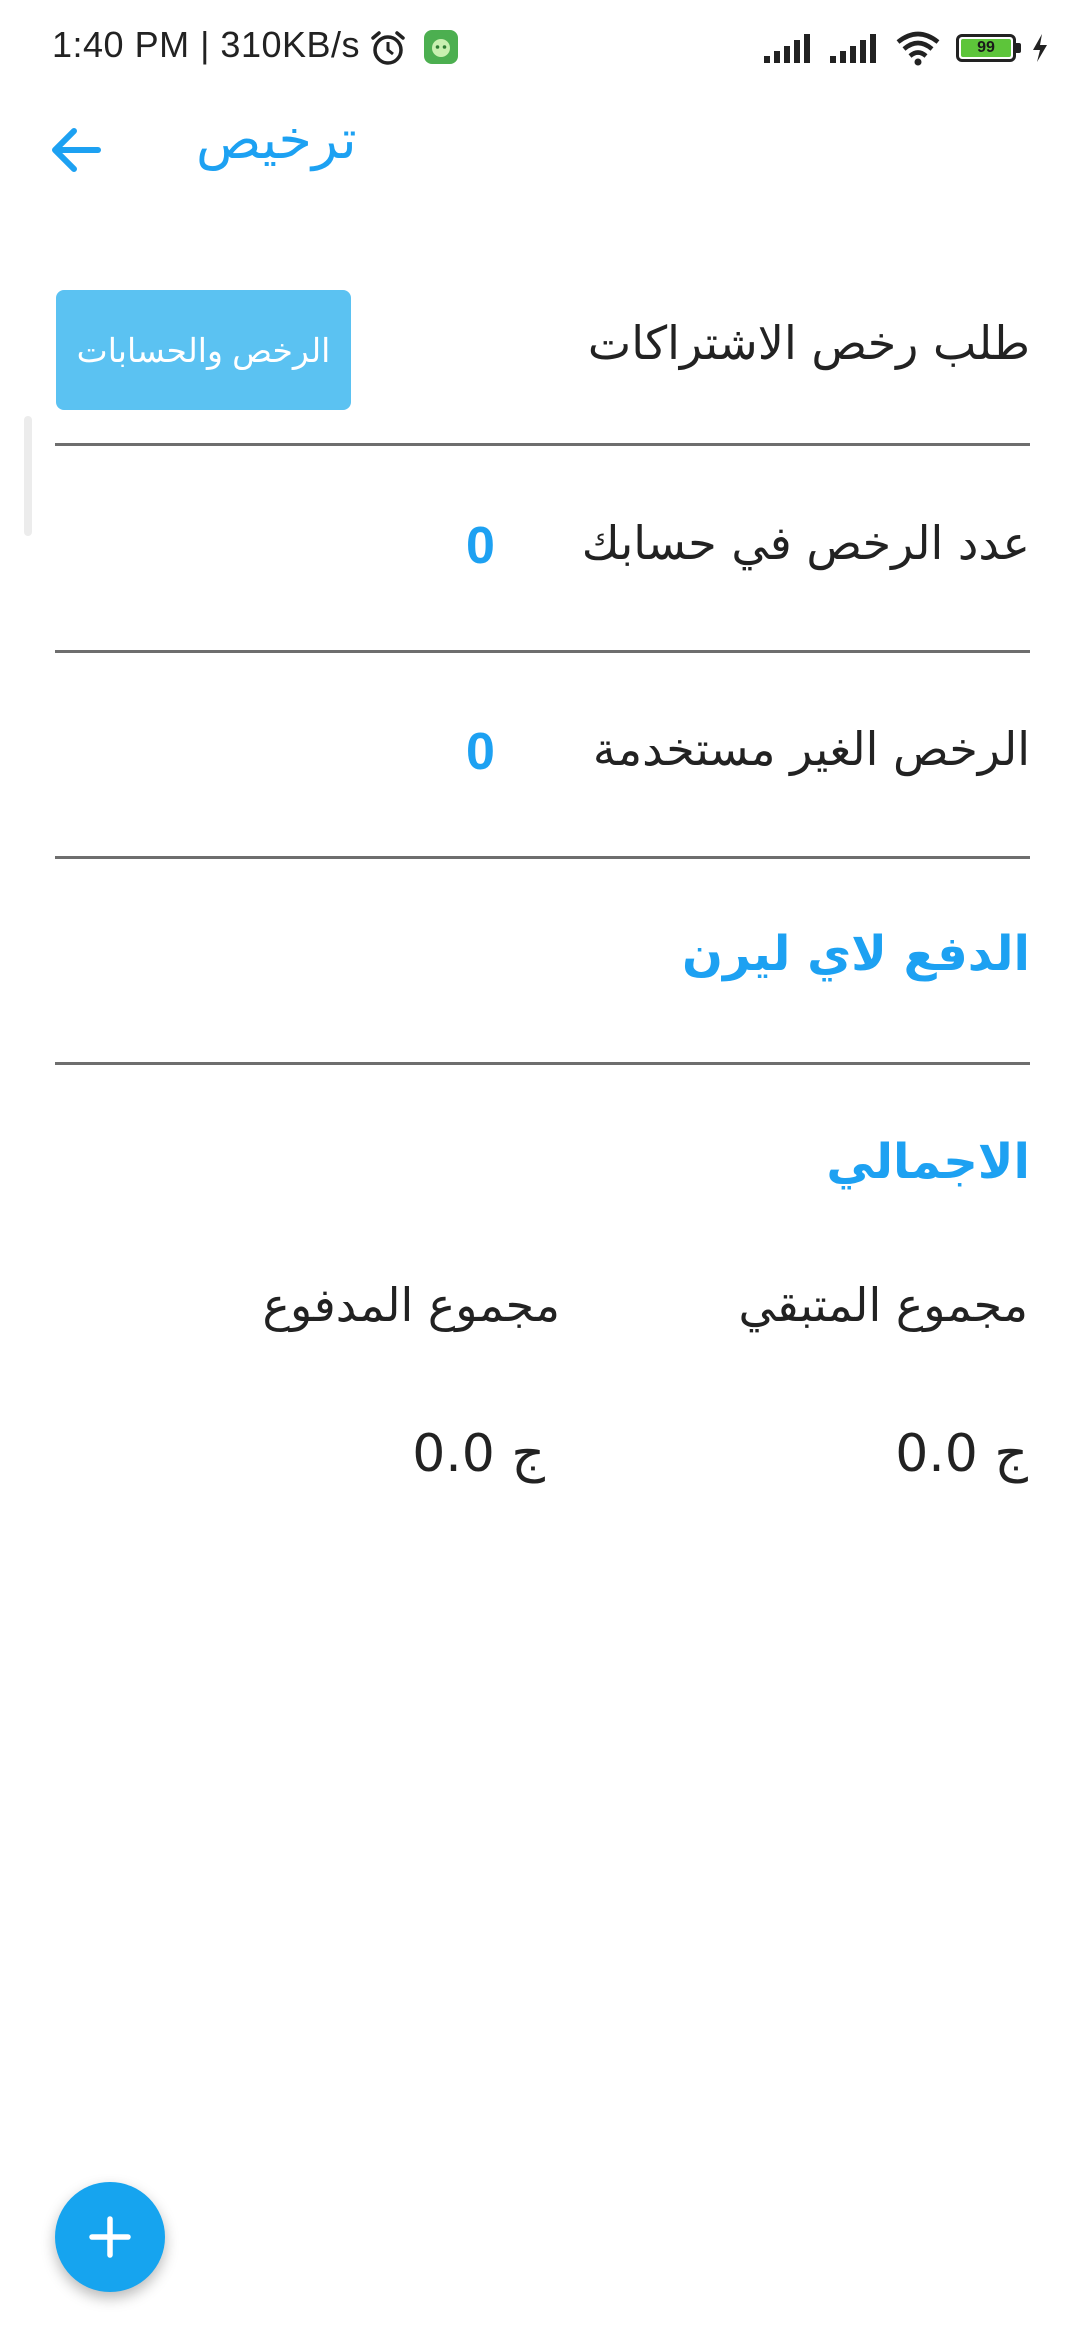 The width and height of the screenshot is (1080, 2340). What do you see at coordinates (388, 48) in the screenshot?
I see `alarm-icon` at bounding box center [388, 48].